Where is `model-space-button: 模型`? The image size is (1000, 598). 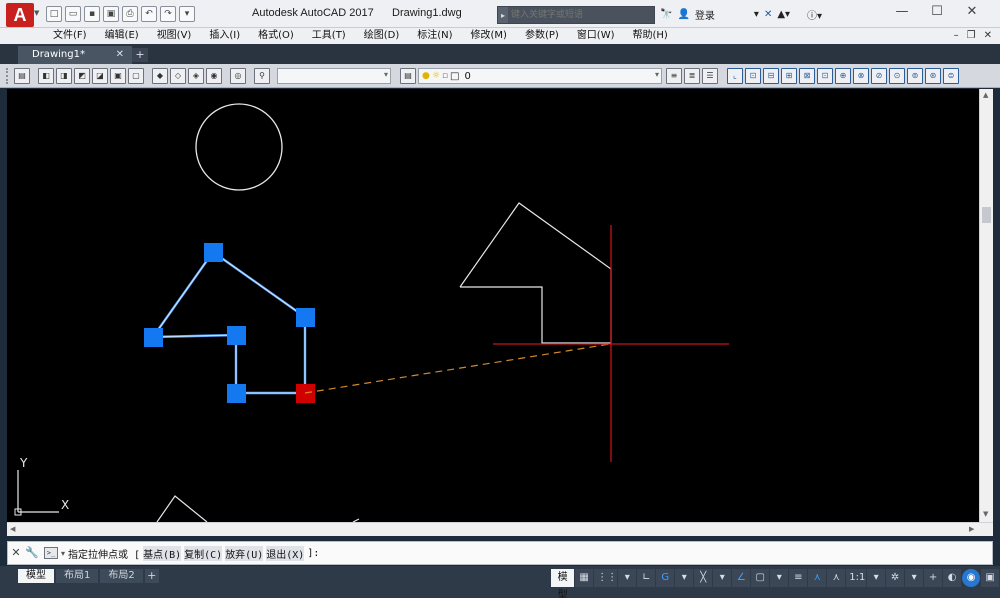 model-space-button: 模型 is located at coordinates (563, 583).